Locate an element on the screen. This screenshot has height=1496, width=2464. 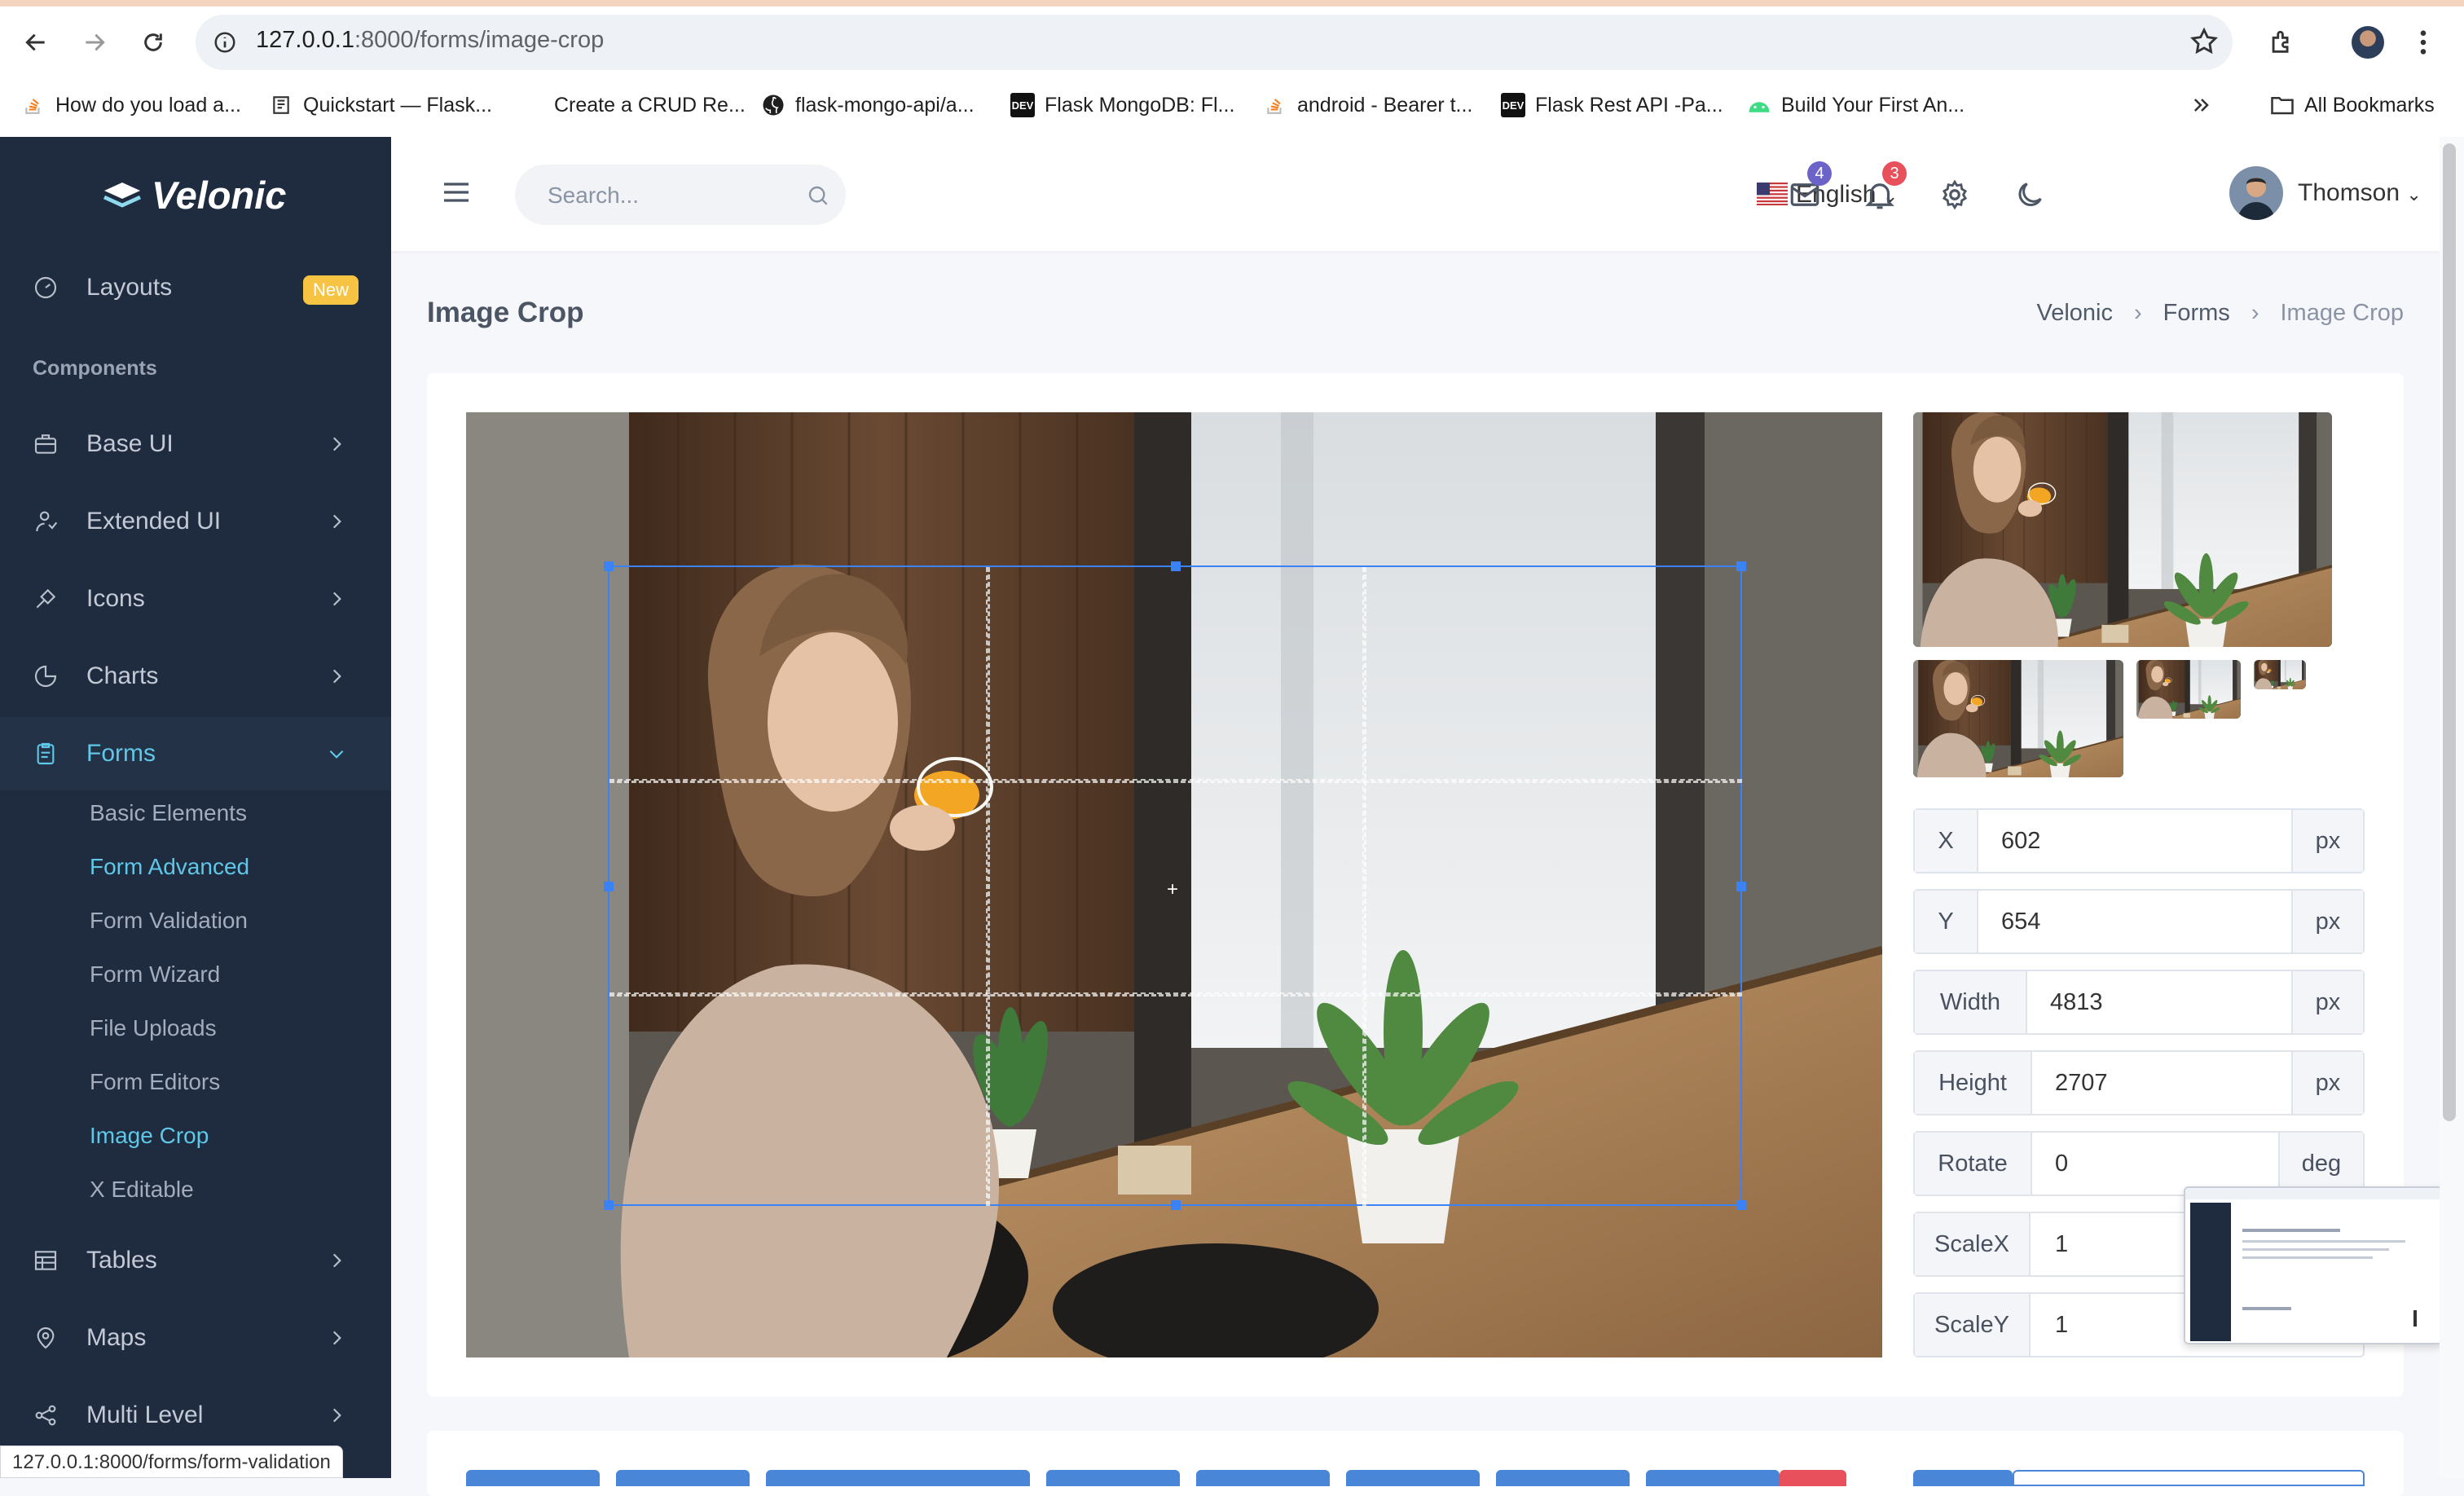
hamburger-menu-icon is located at coordinates (456, 192).